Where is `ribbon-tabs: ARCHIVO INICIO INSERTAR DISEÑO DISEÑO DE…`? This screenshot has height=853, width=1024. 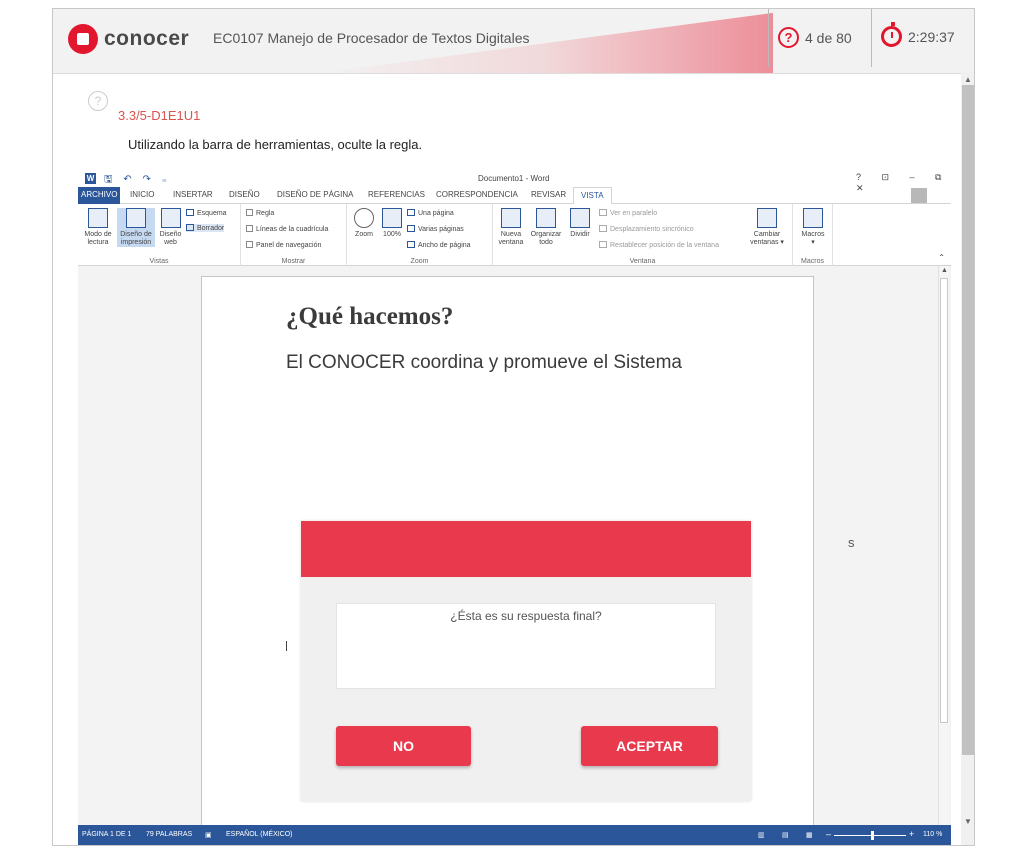
ribbon-tabs: ARCHIVO INICIO INSERTAR DISEÑO DISEÑO DE… is located at coordinates (514, 196).